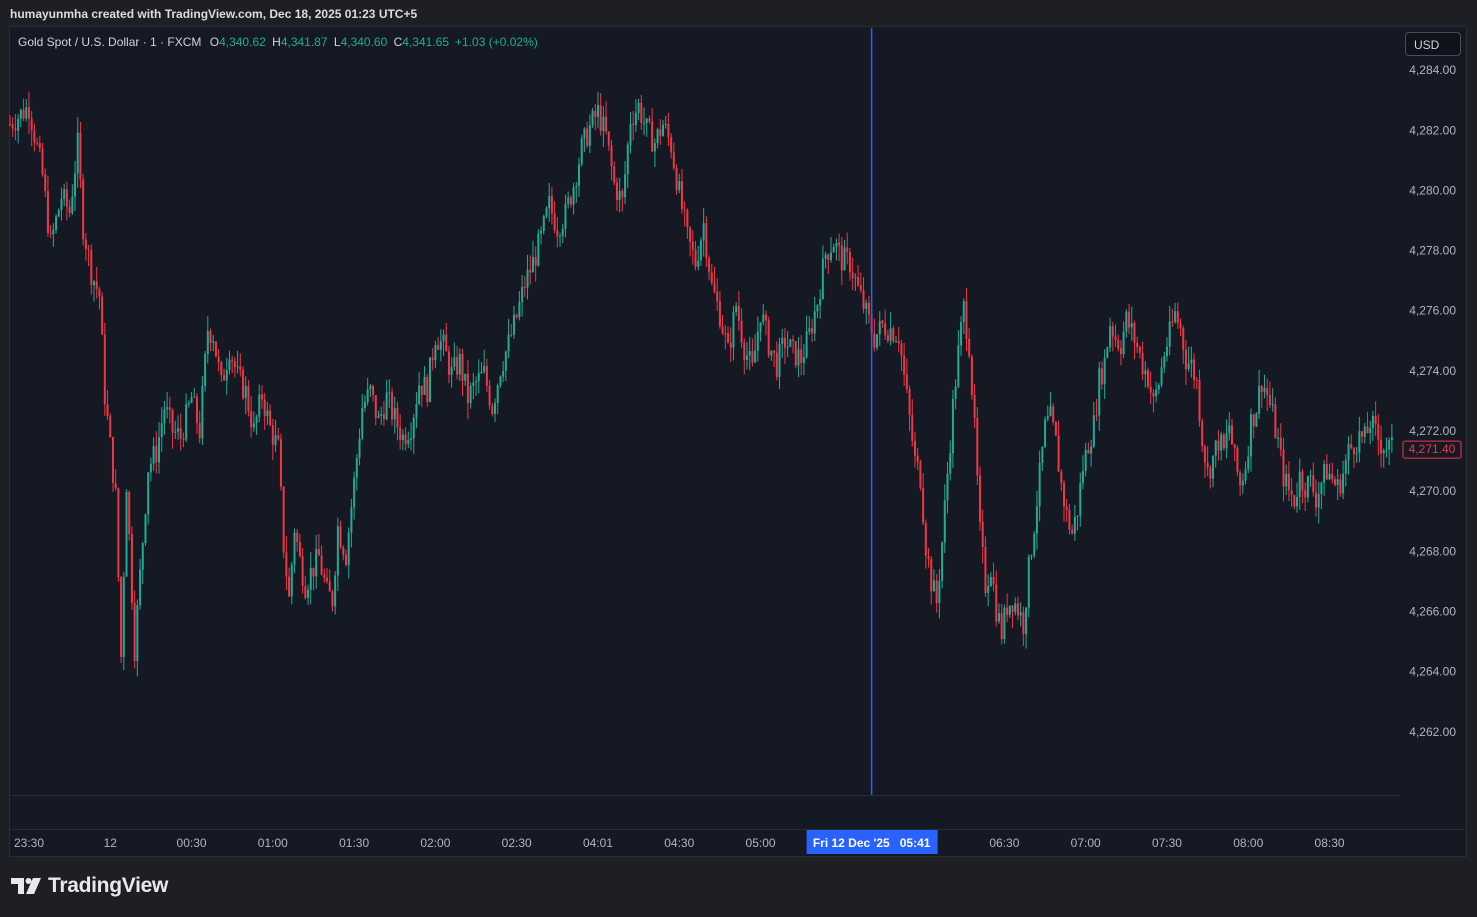 Image resolution: width=1477 pixels, height=917 pixels. What do you see at coordinates (1330, 843) in the screenshot?
I see `time-tick-label: 08:30` at bounding box center [1330, 843].